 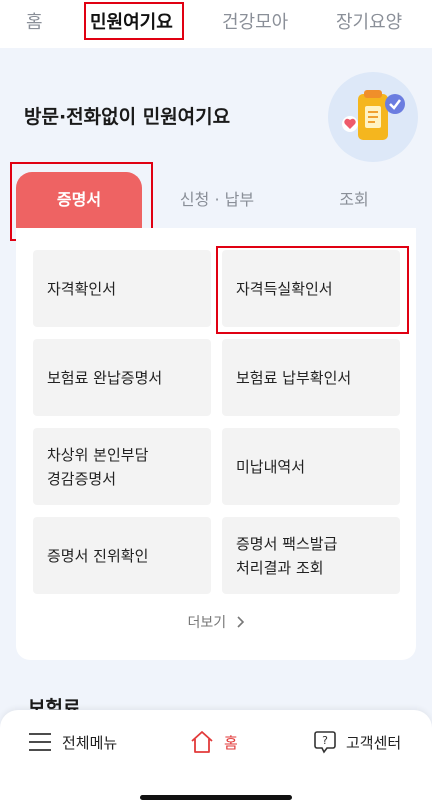 What do you see at coordinates (373, 117) in the screenshot?
I see `document-illustration-icon` at bounding box center [373, 117].